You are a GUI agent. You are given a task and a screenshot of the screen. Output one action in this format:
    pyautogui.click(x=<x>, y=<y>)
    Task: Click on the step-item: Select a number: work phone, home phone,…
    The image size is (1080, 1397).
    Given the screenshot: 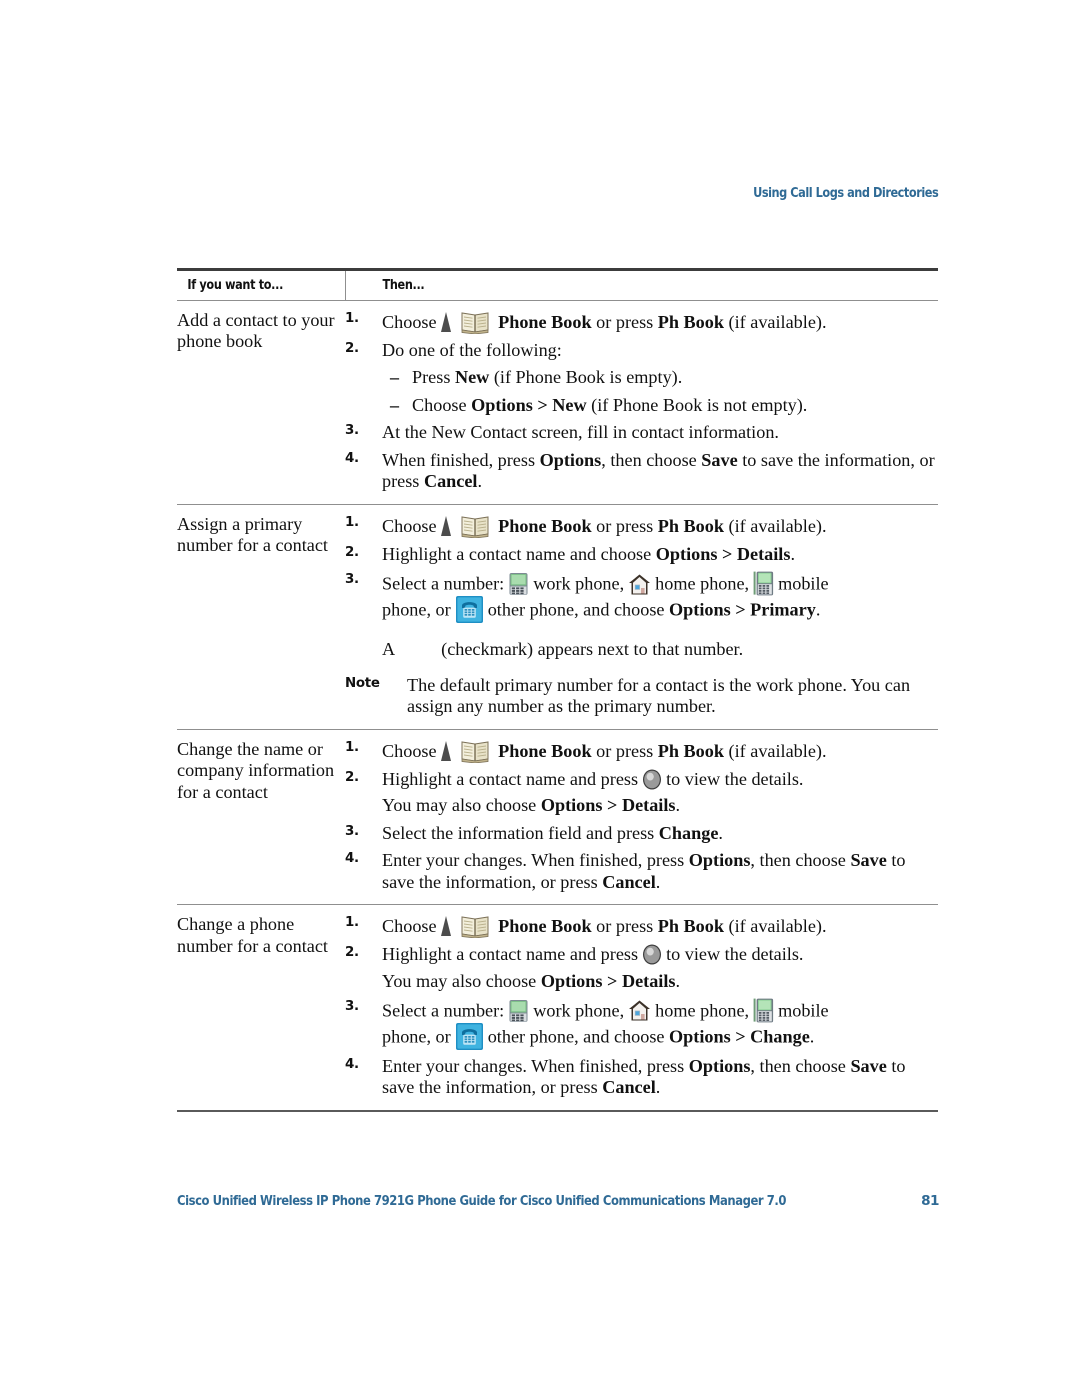 What is the action you would take?
    pyautogui.click(x=641, y=597)
    